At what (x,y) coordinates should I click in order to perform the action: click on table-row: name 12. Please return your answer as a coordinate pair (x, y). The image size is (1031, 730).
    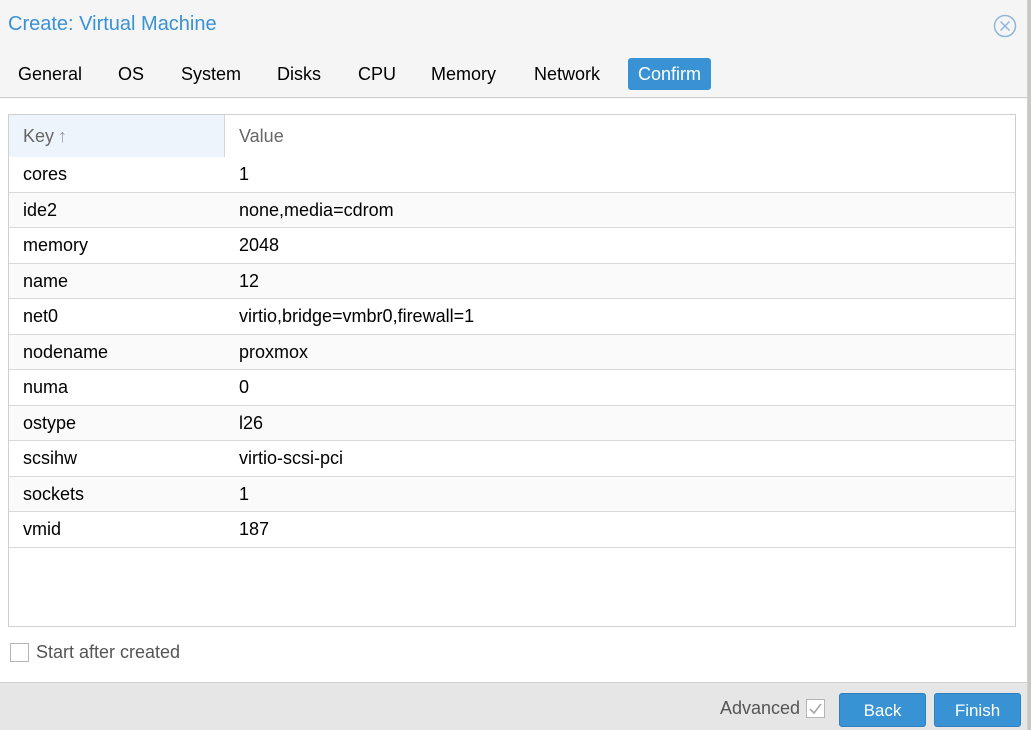
    Looking at the image, I should click on (512, 281).